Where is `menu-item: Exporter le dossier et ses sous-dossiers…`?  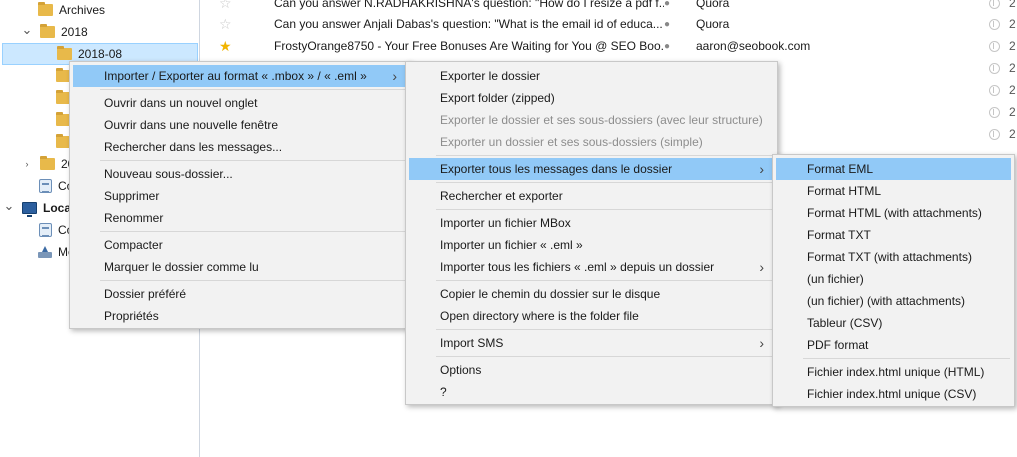 menu-item: Exporter le dossier et ses sous-dossiers… is located at coordinates (591, 120).